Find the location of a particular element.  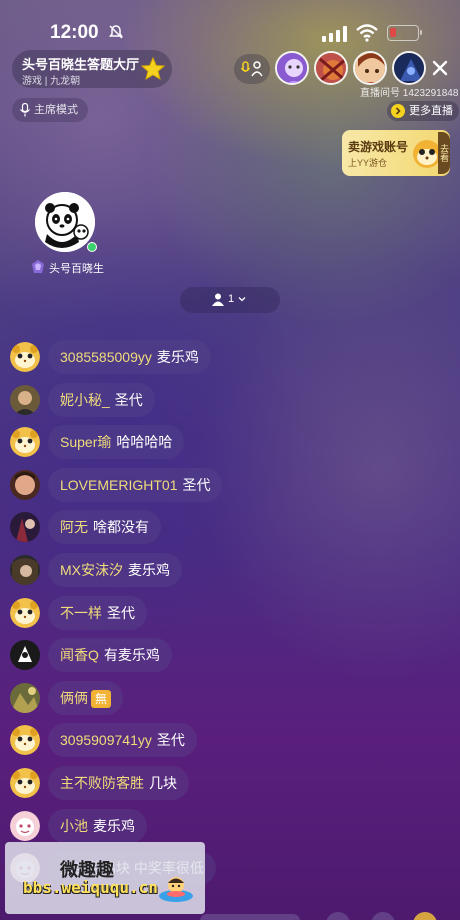

chat-username: 小池 is located at coordinates (74, 826).